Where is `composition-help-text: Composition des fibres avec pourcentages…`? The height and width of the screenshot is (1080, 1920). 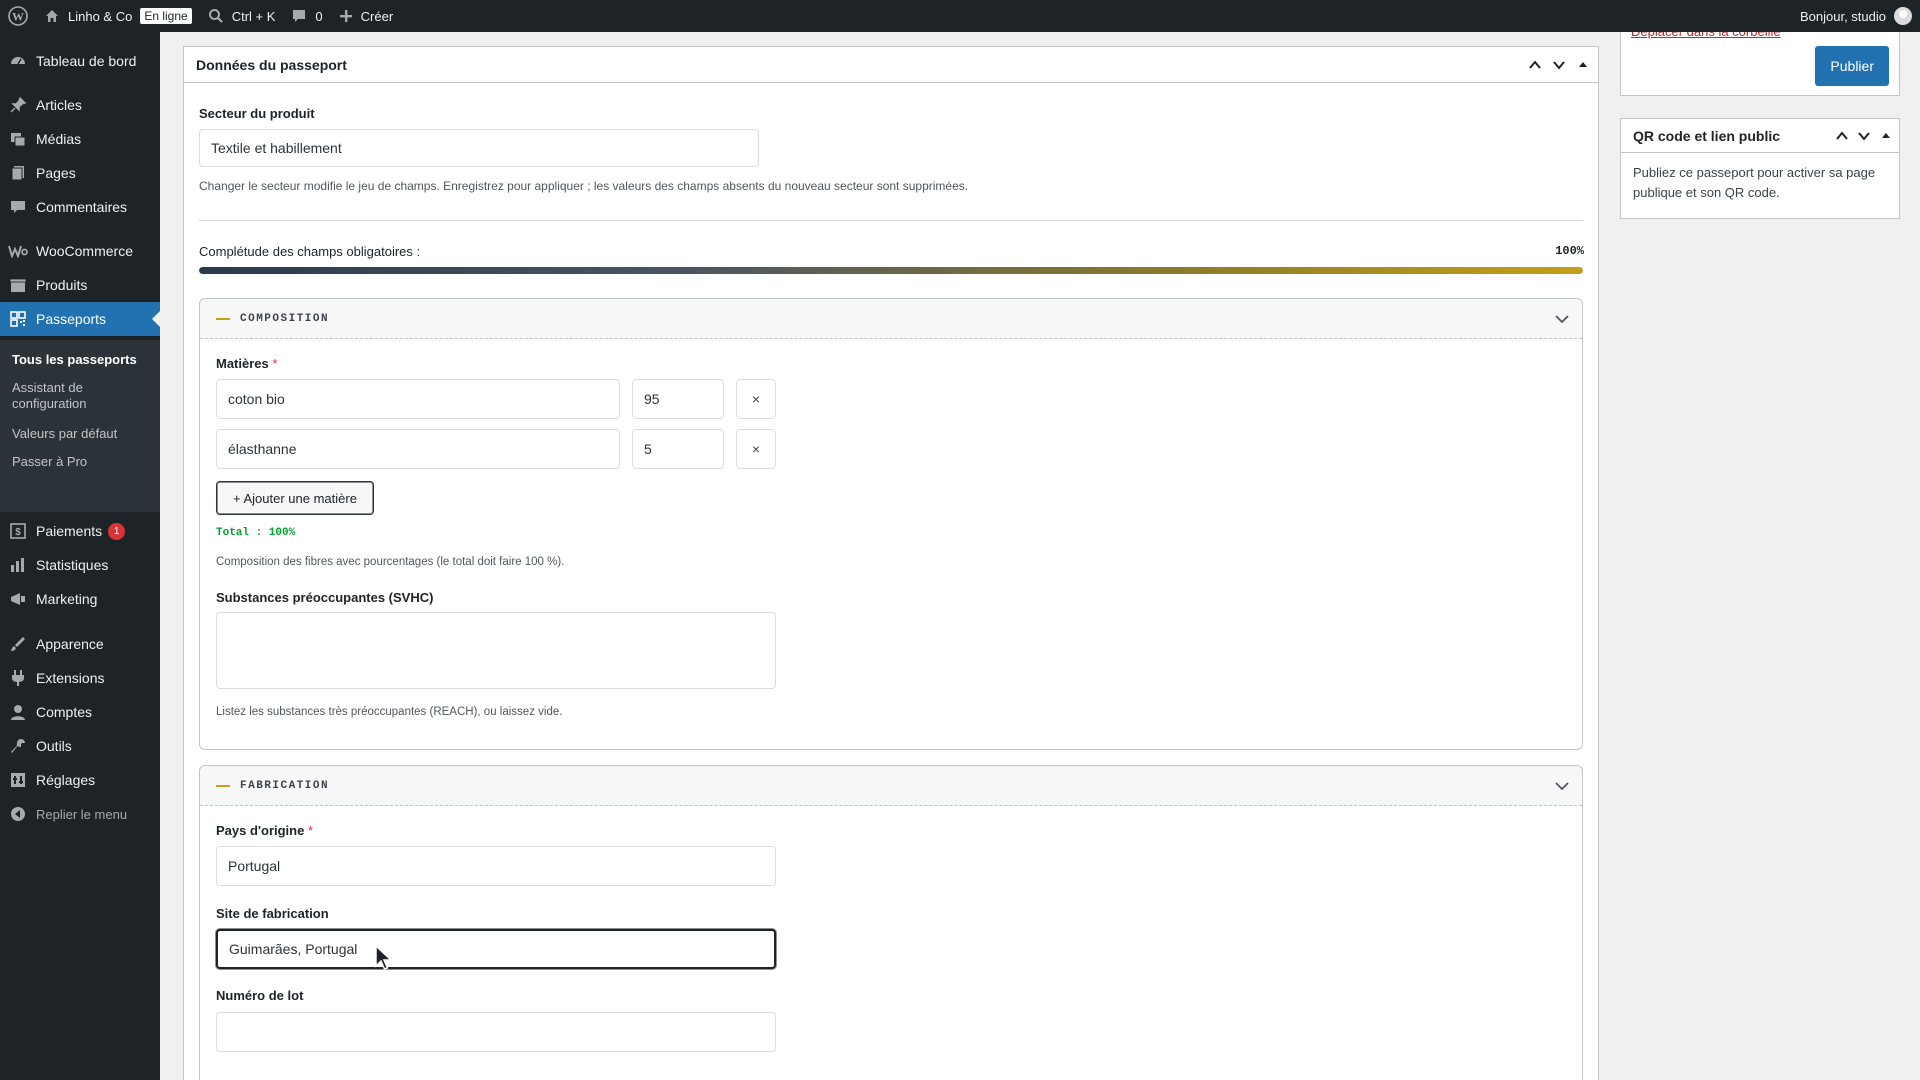 composition-help-text: Composition des fibres avec pourcentages… is located at coordinates (390, 562).